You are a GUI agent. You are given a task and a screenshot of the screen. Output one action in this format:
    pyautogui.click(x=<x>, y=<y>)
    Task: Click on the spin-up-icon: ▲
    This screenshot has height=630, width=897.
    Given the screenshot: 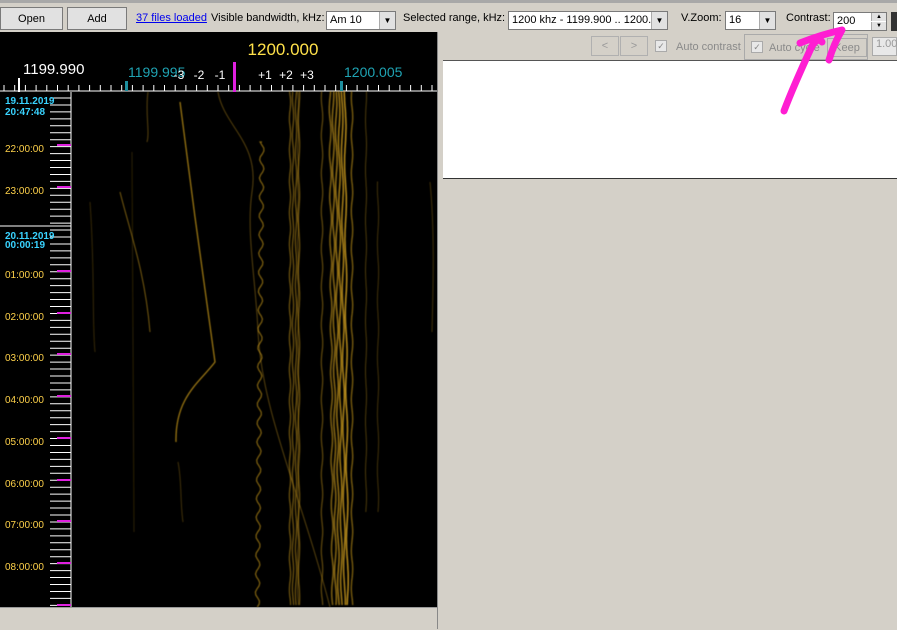 What is the action you would take?
    pyautogui.click(x=878, y=17)
    